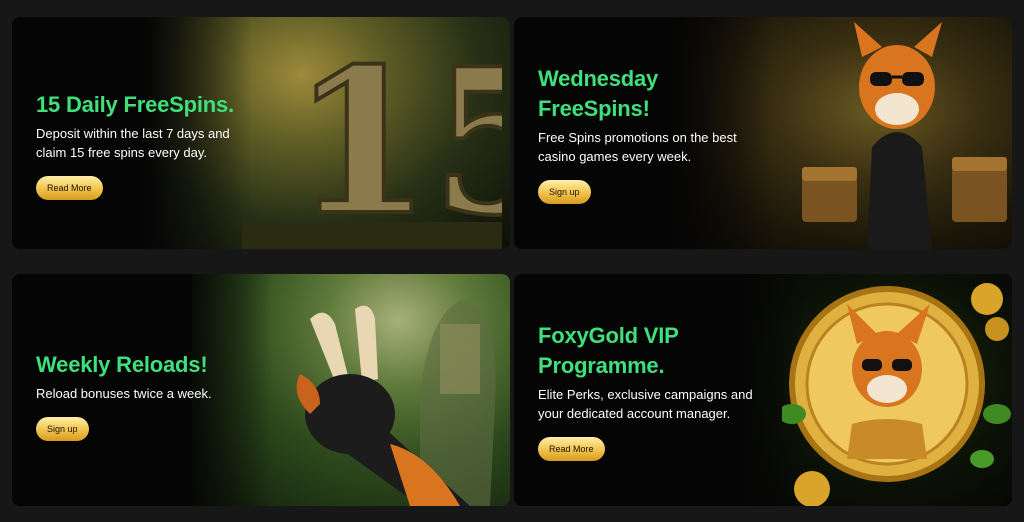  Describe the element at coordinates (896, 394) in the screenshot. I see `gold-fox-coin-icon` at that location.